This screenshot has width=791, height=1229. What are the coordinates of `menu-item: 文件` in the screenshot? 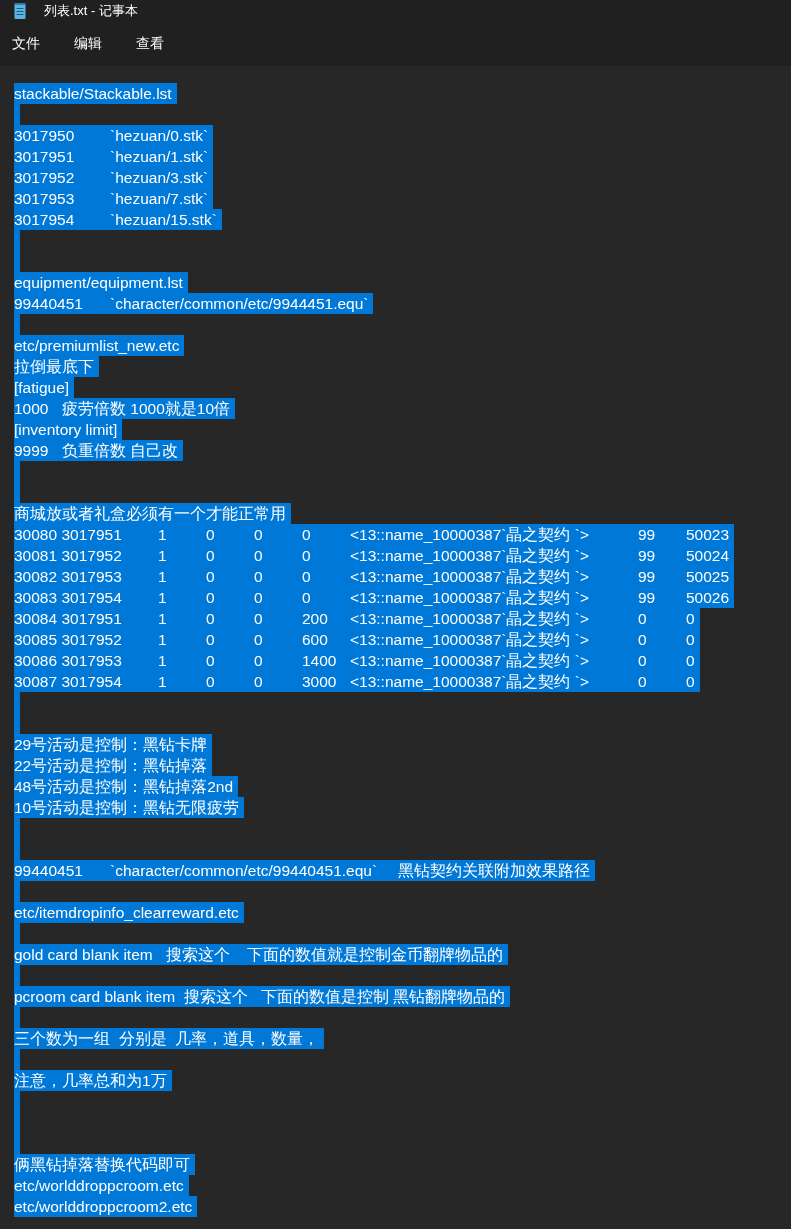 It's located at (26, 44).